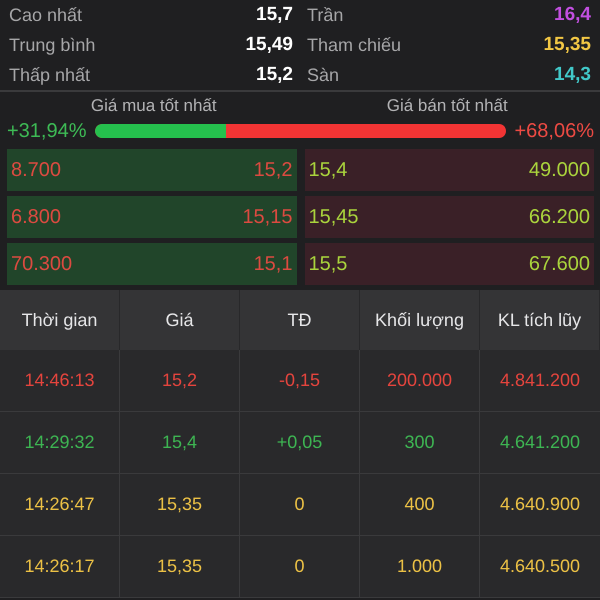  What do you see at coordinates (354, 45) in the screenshot?
I see `stat-label: Tham chiếu` at bounding box center [354, 45].